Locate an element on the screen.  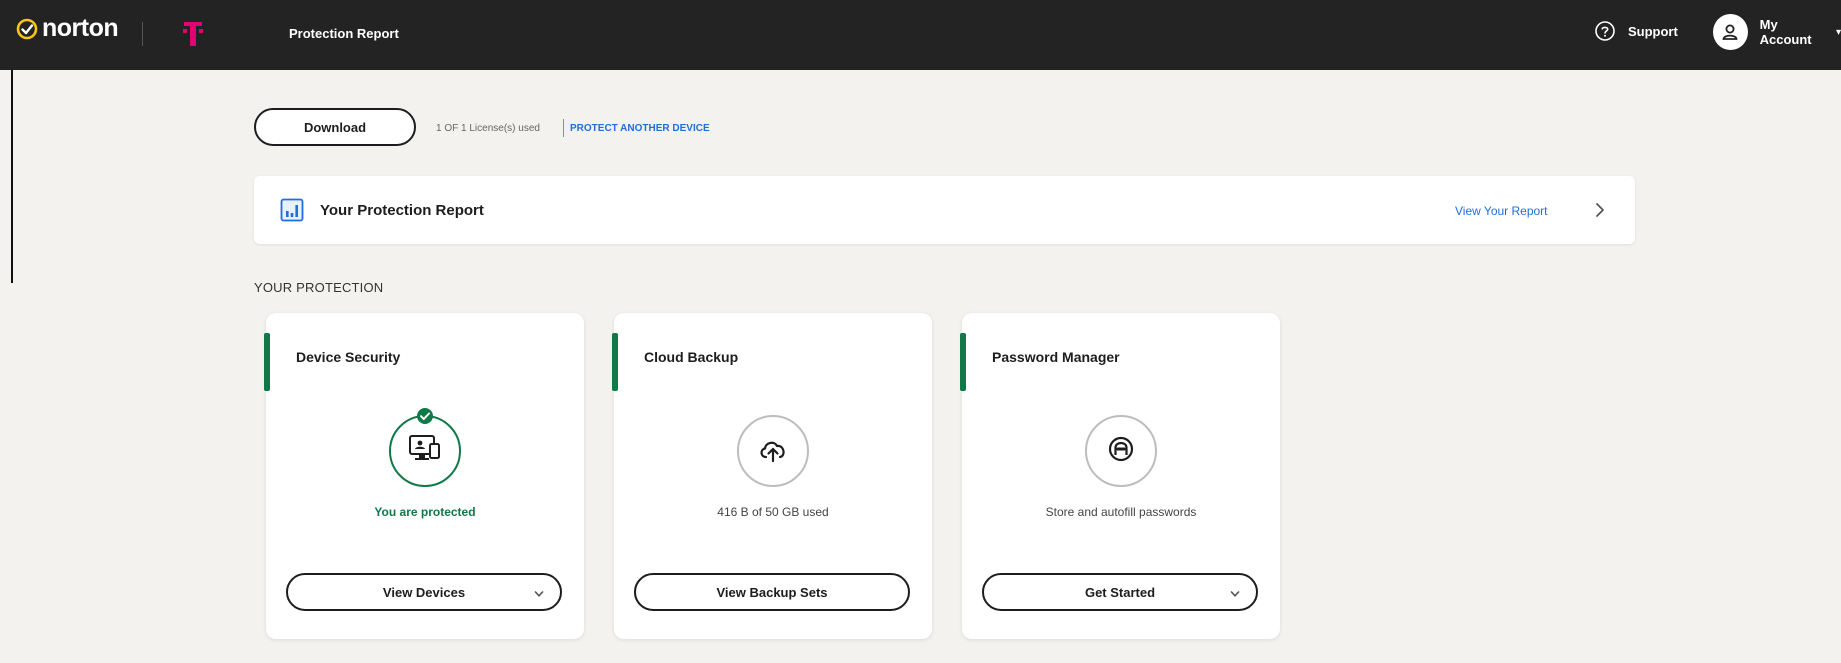
button-label: View Backup Sets is located at coordinates (772, 592).